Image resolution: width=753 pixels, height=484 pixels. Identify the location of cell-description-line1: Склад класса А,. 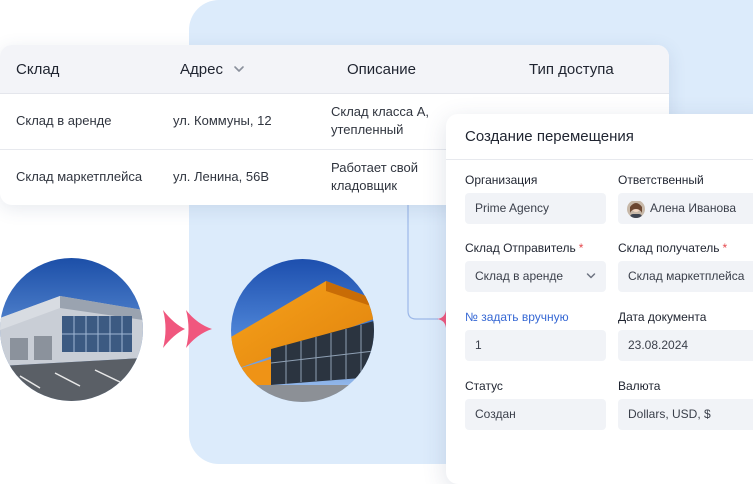
(380, 111).